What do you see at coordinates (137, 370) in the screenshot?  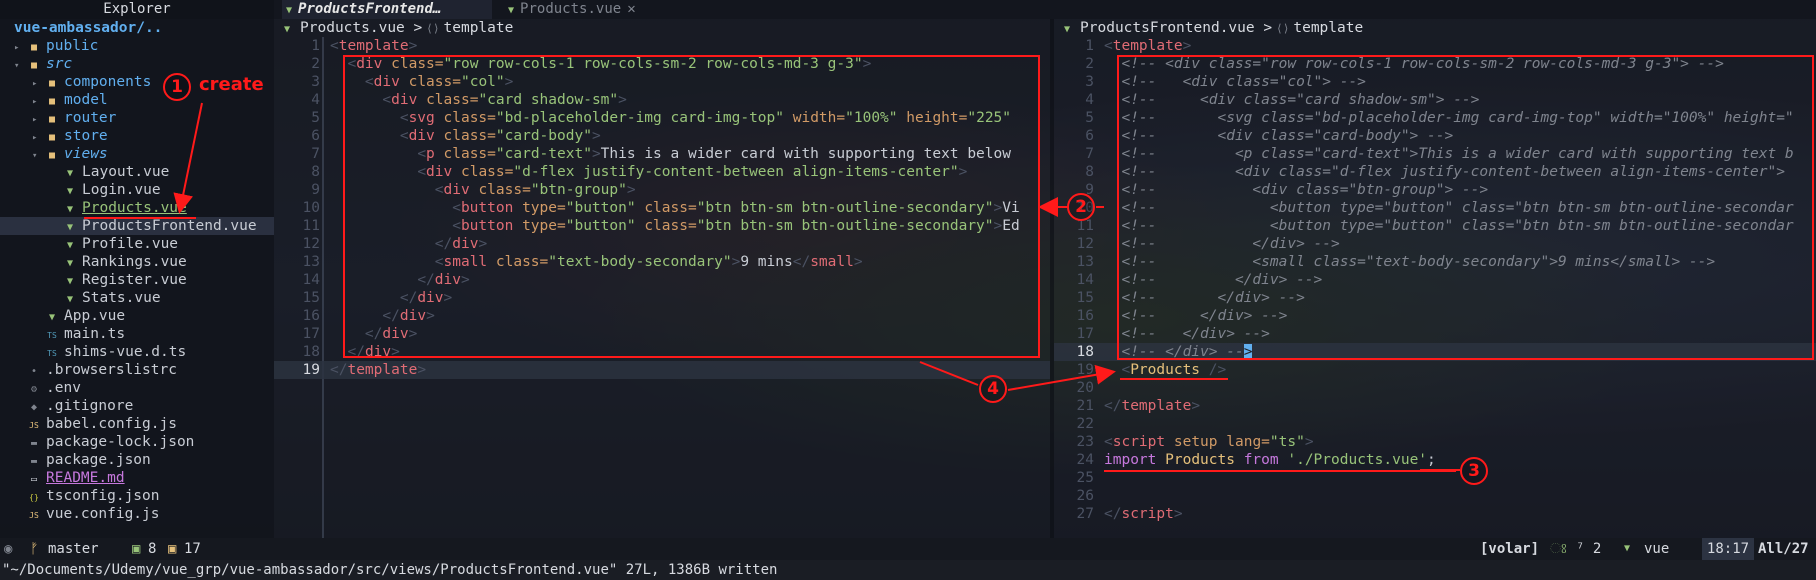 I see `tree-item: • .browserslistrc` at bounding box center [137, 370].